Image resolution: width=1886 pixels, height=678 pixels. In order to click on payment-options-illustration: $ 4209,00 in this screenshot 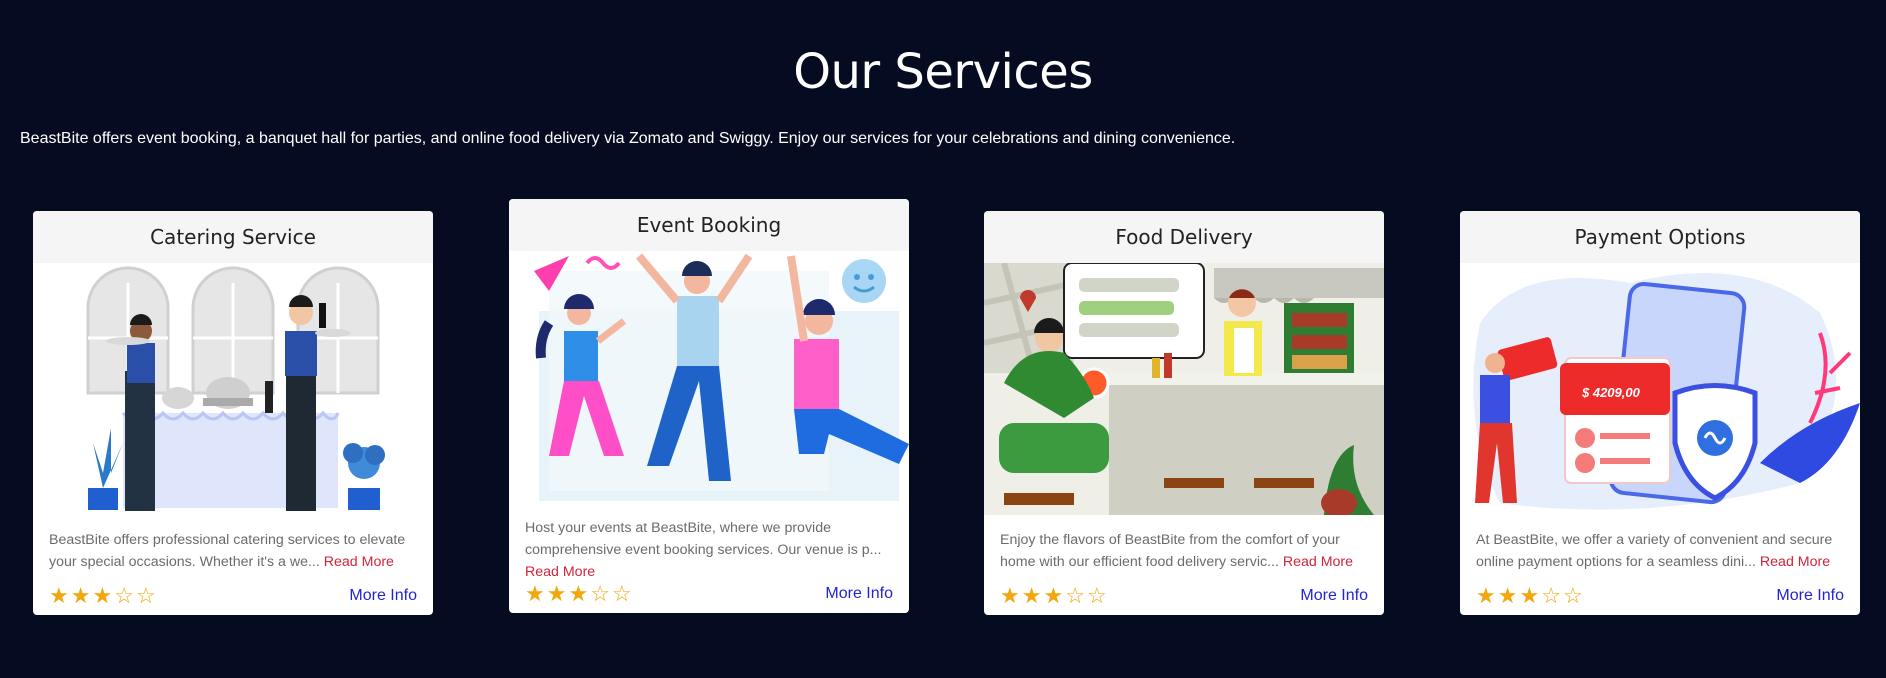, I will do `click(1660, 389)`.